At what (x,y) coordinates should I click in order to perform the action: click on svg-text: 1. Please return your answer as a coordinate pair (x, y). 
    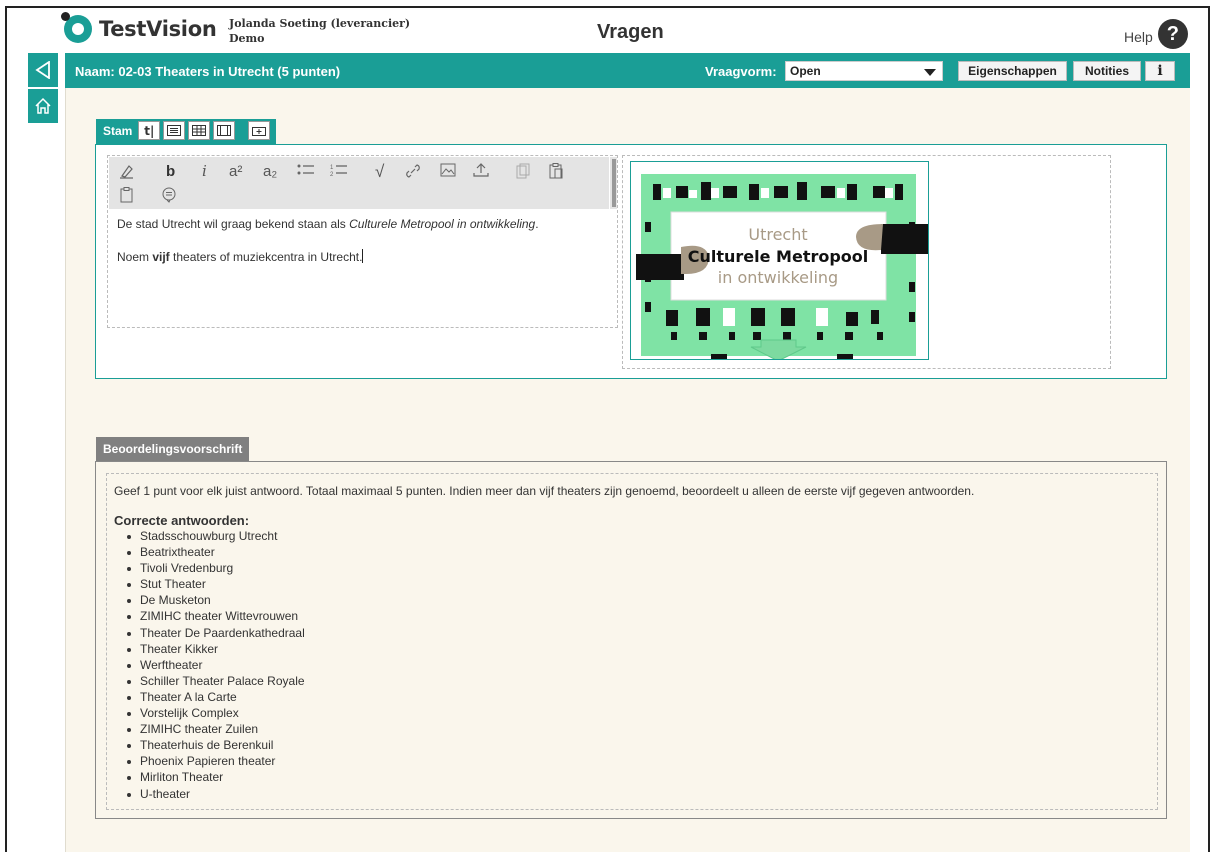
    Looking at the image, I should click on (332, 168).